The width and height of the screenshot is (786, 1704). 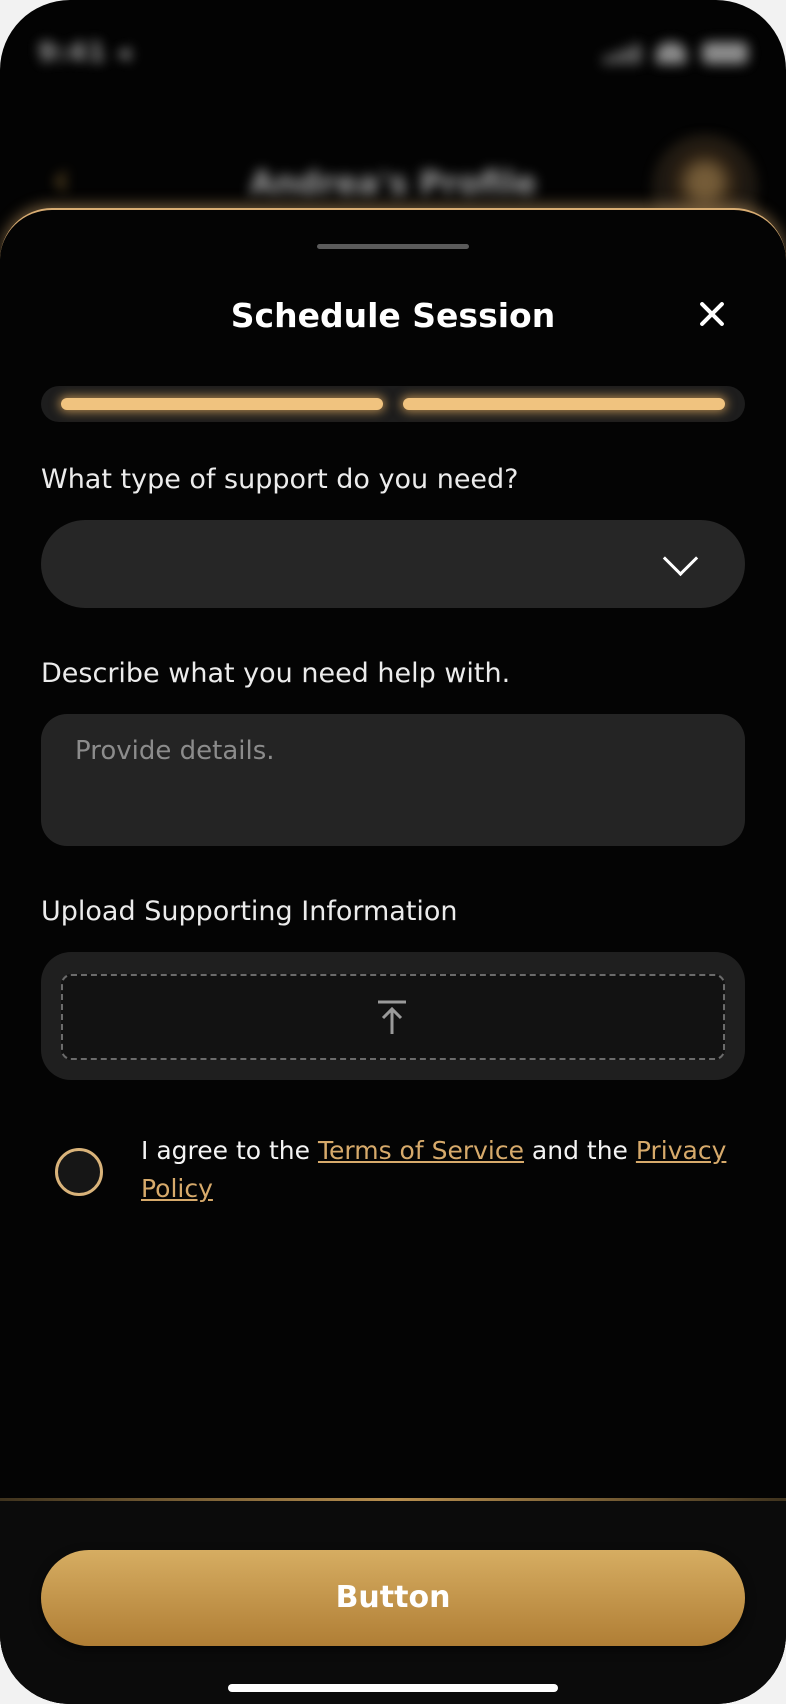 I want to click on description-placeholder: Provide details., so click(x=175, y=751).